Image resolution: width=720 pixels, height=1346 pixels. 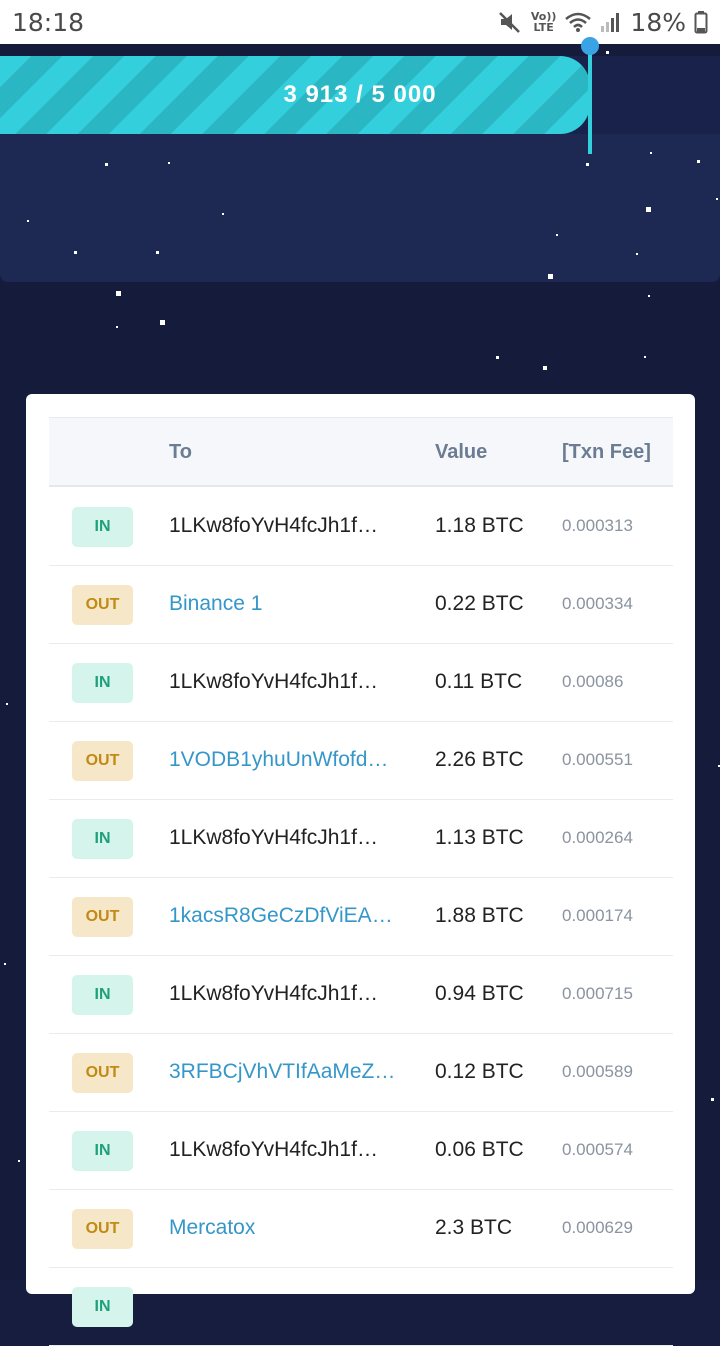 What do you see at coordinates (597, 1071) in the screenshot?
I see `transaction-fee: 0.000589` at bounding box center [597, 1071].